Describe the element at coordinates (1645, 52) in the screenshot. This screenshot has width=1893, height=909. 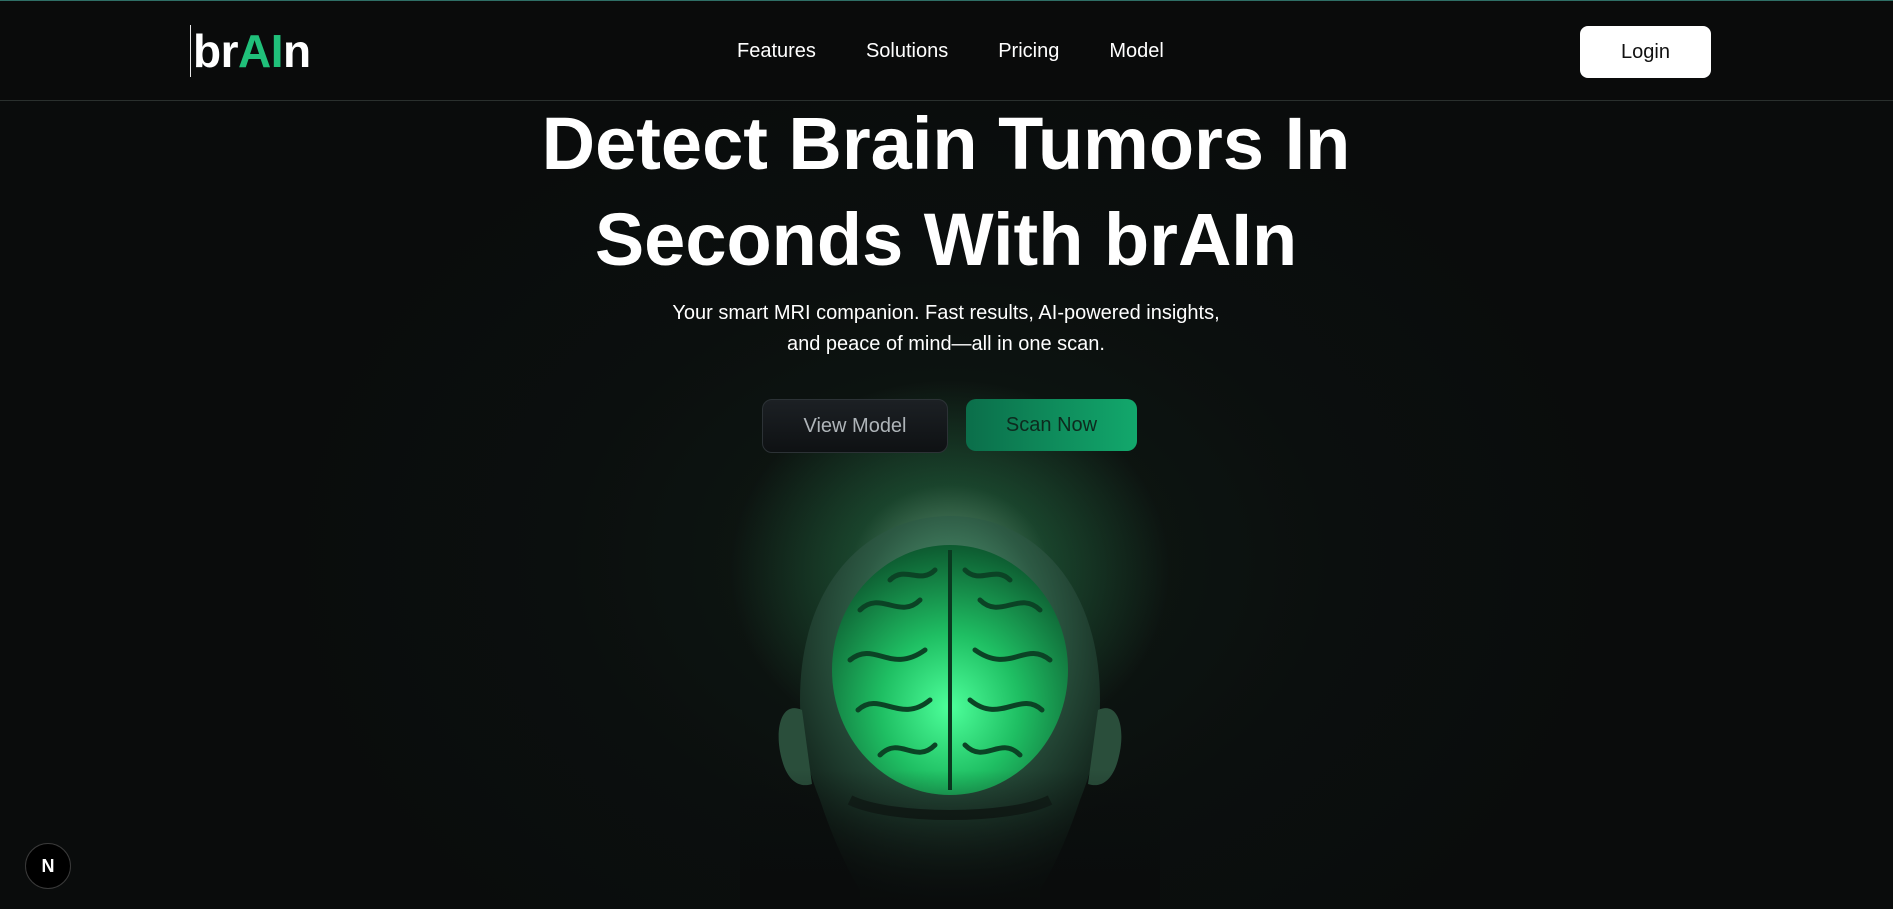
I see `login-button: Login` at that location.